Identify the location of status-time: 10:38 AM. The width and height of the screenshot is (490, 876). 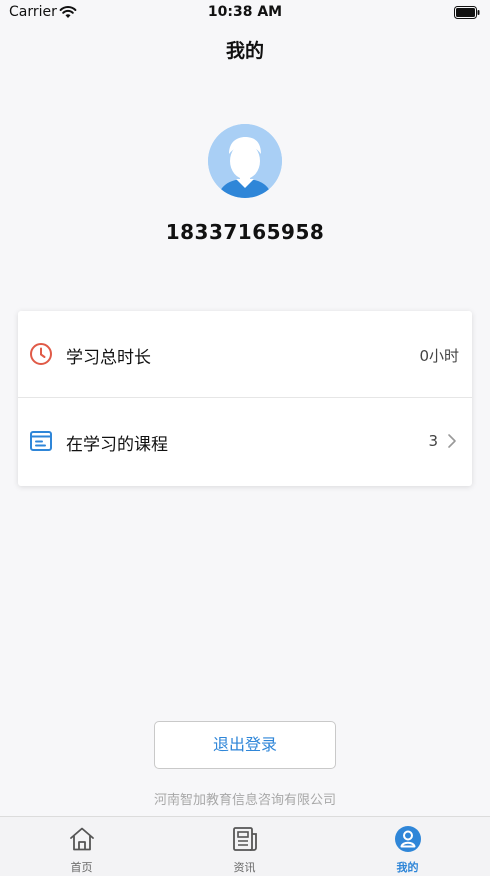
(245, 12).